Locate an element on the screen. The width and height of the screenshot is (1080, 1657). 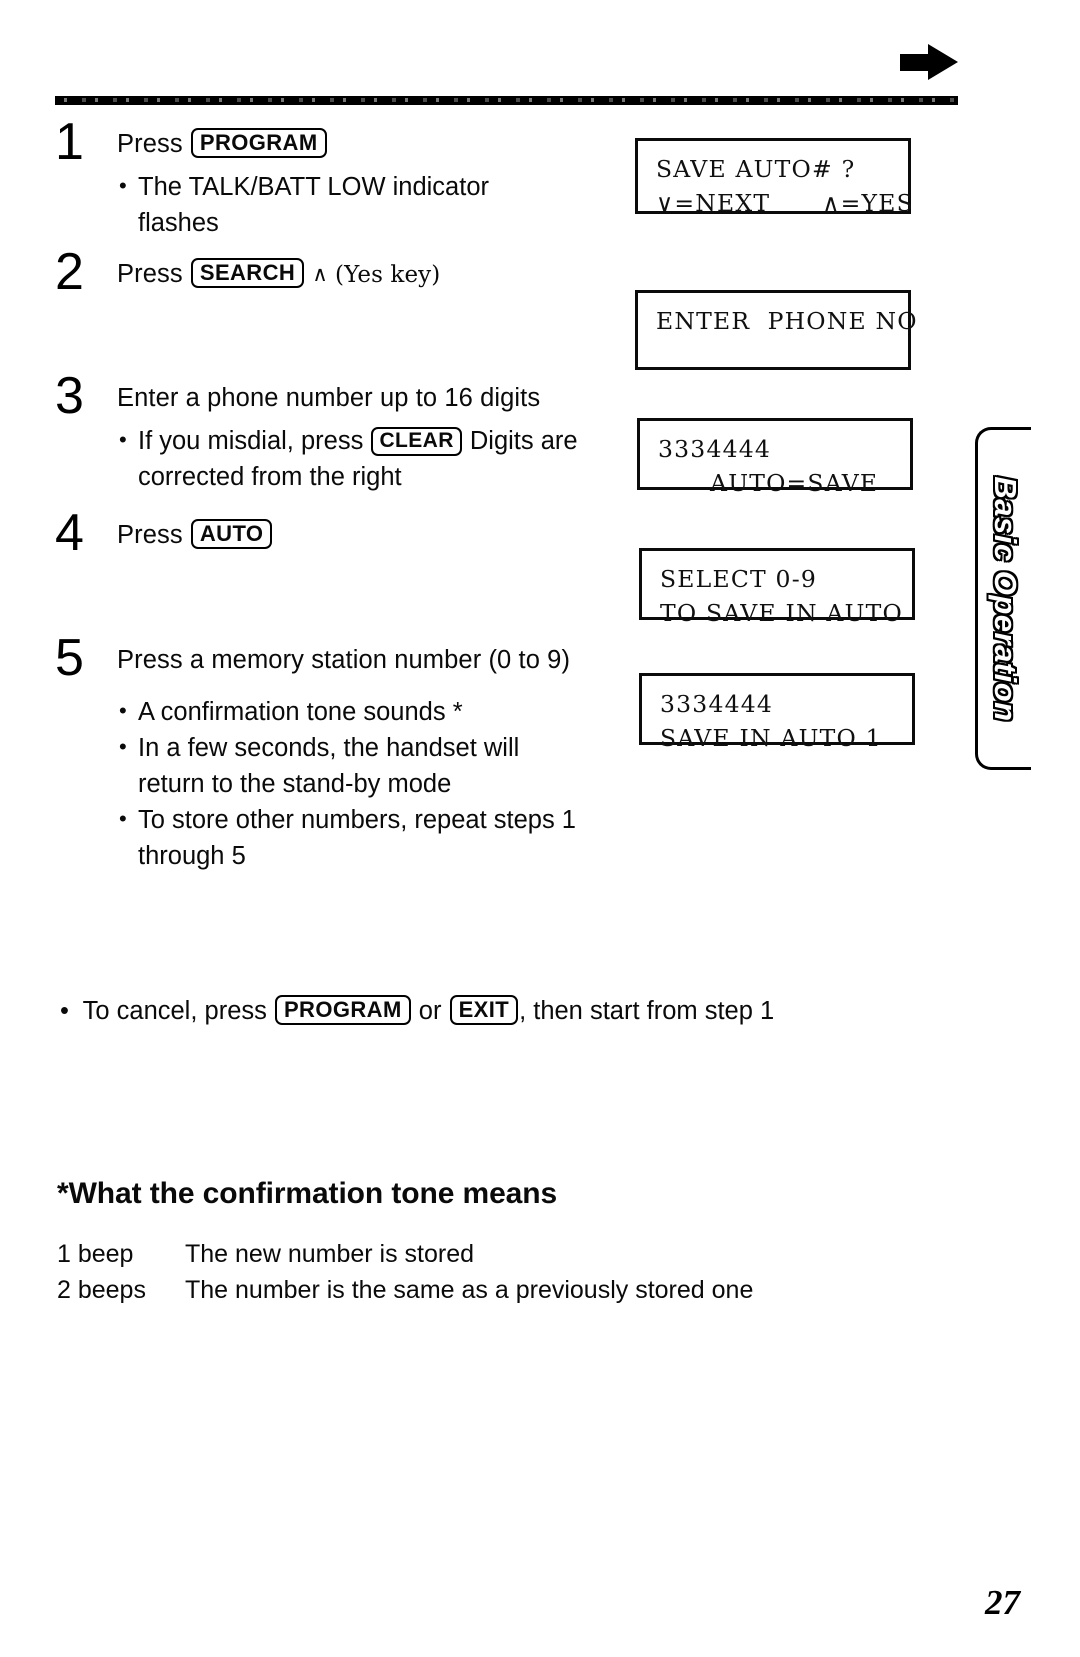
lcd-line-2: ∨=NEXT ∧=YES is located at coordinates (785, 203).